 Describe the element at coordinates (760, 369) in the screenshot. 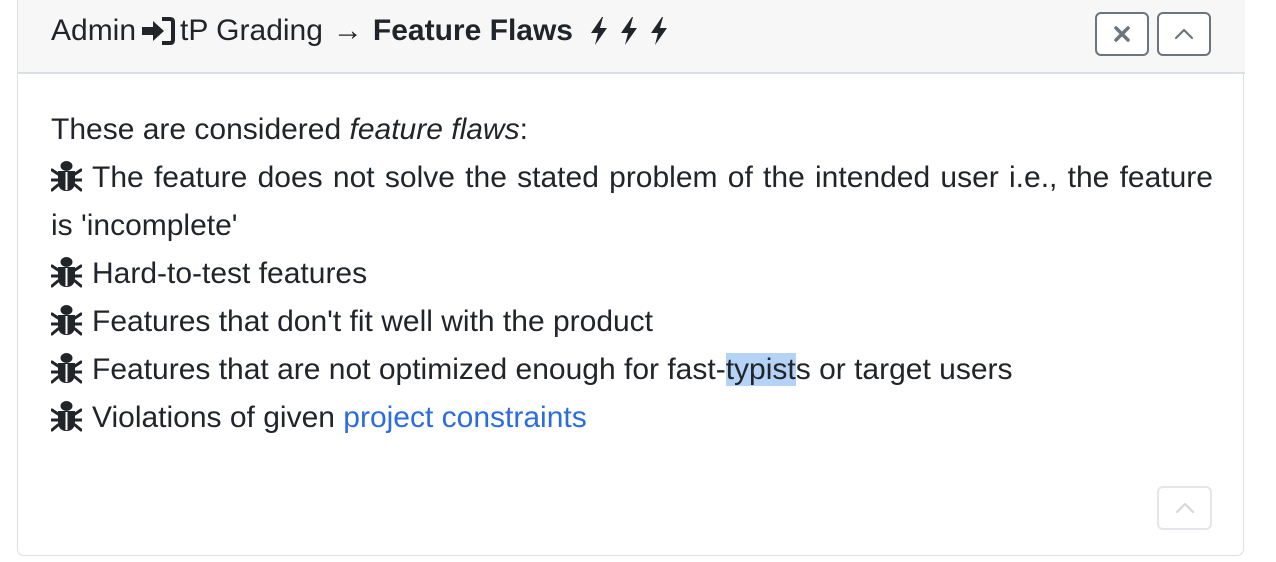

I see `selected-text: typist` at that location.